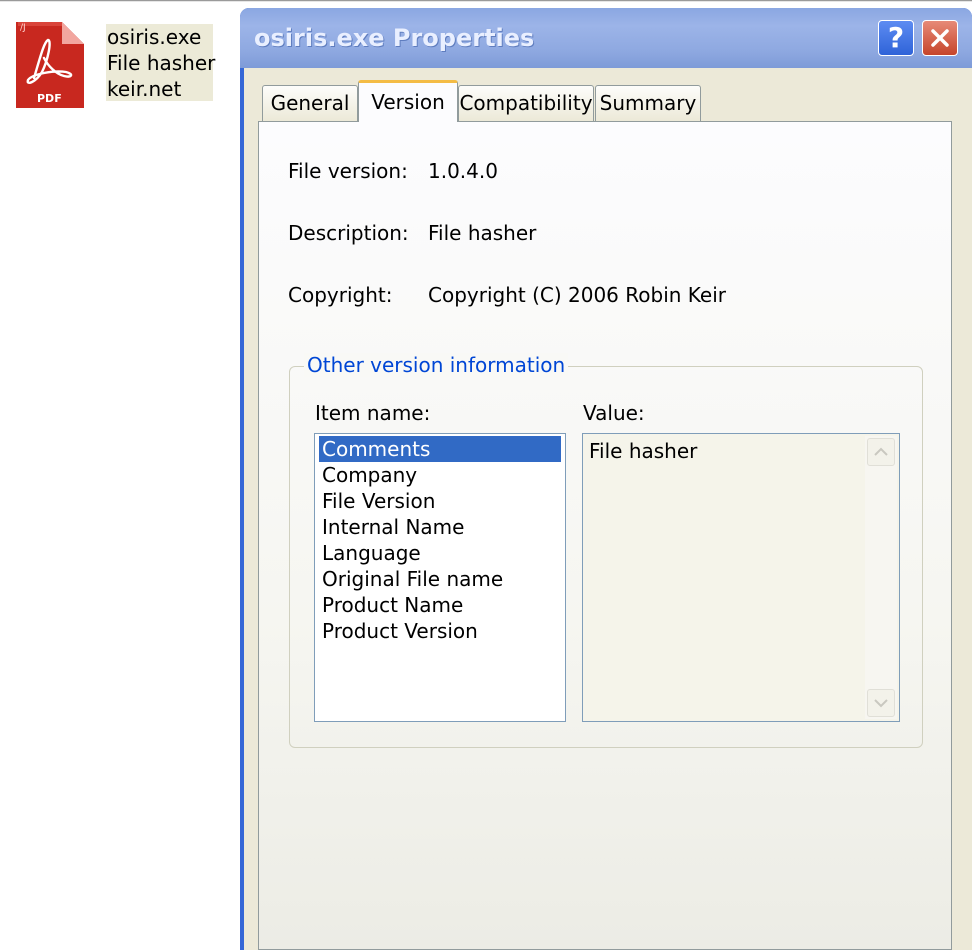 The image size is (972, 950). What do you see at coordinates (881, 577) in the screenshot?
I see `value-scrollbar` at bounding box center [881, 577].